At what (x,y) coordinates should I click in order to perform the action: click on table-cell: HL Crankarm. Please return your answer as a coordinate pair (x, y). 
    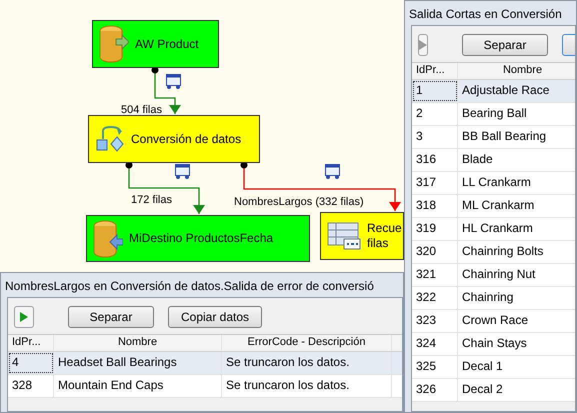
    Looking at the image, I should click on (516, 229).